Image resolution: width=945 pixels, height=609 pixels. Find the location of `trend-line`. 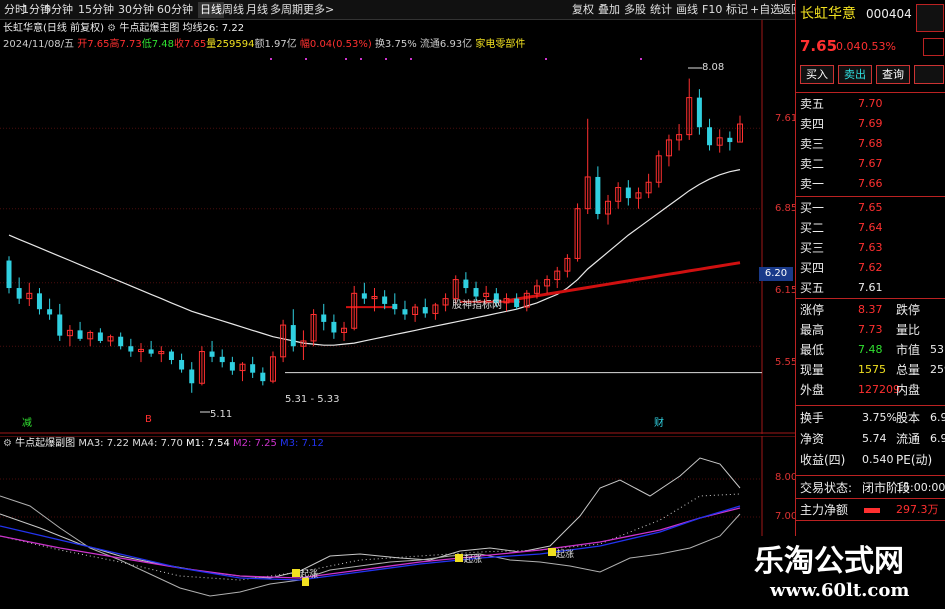

trend-line is located at coordinates (623, 282).